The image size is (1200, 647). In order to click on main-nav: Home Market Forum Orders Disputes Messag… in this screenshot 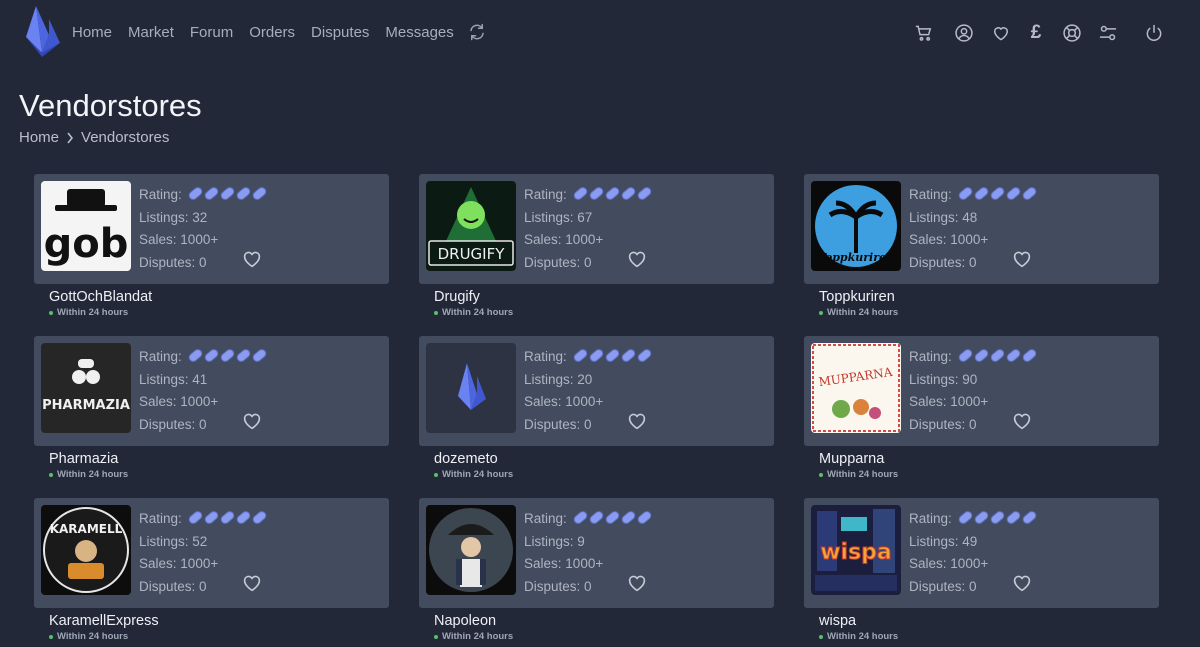, I will do `click(271, 33)`.